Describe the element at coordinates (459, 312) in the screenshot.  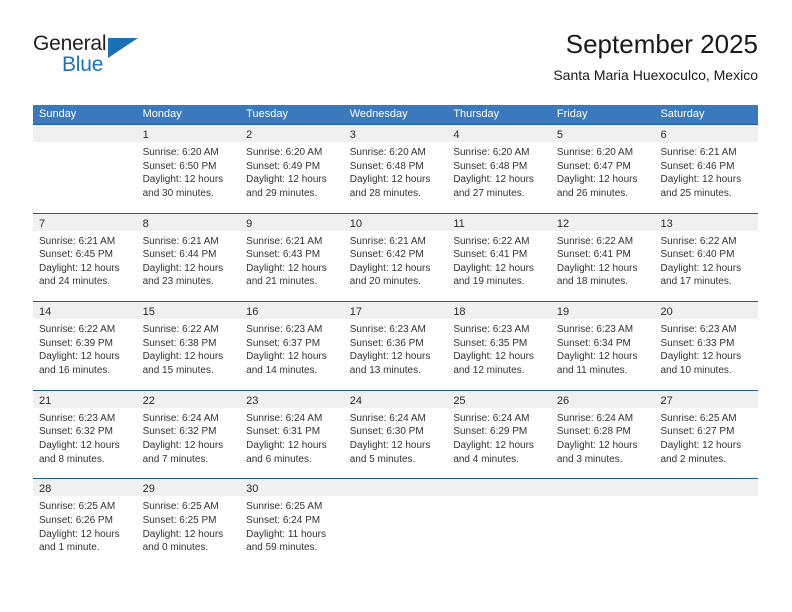
I see `day-number: 18` at that location.